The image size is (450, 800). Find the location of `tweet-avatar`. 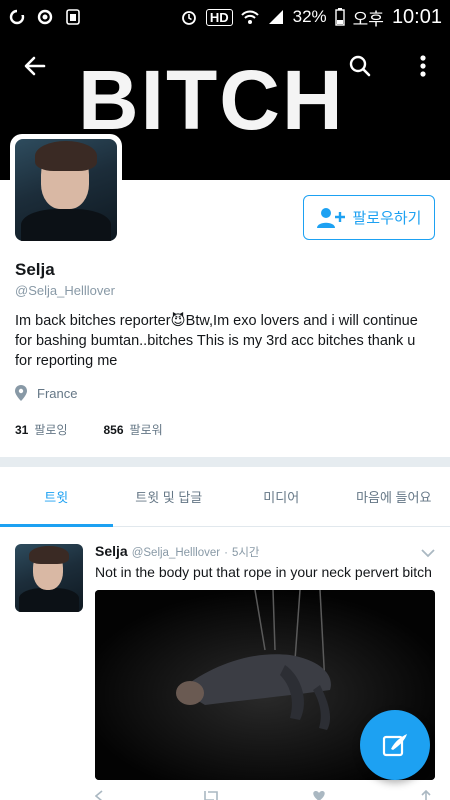

tweet-avatar is located at coordinates (49, 578).